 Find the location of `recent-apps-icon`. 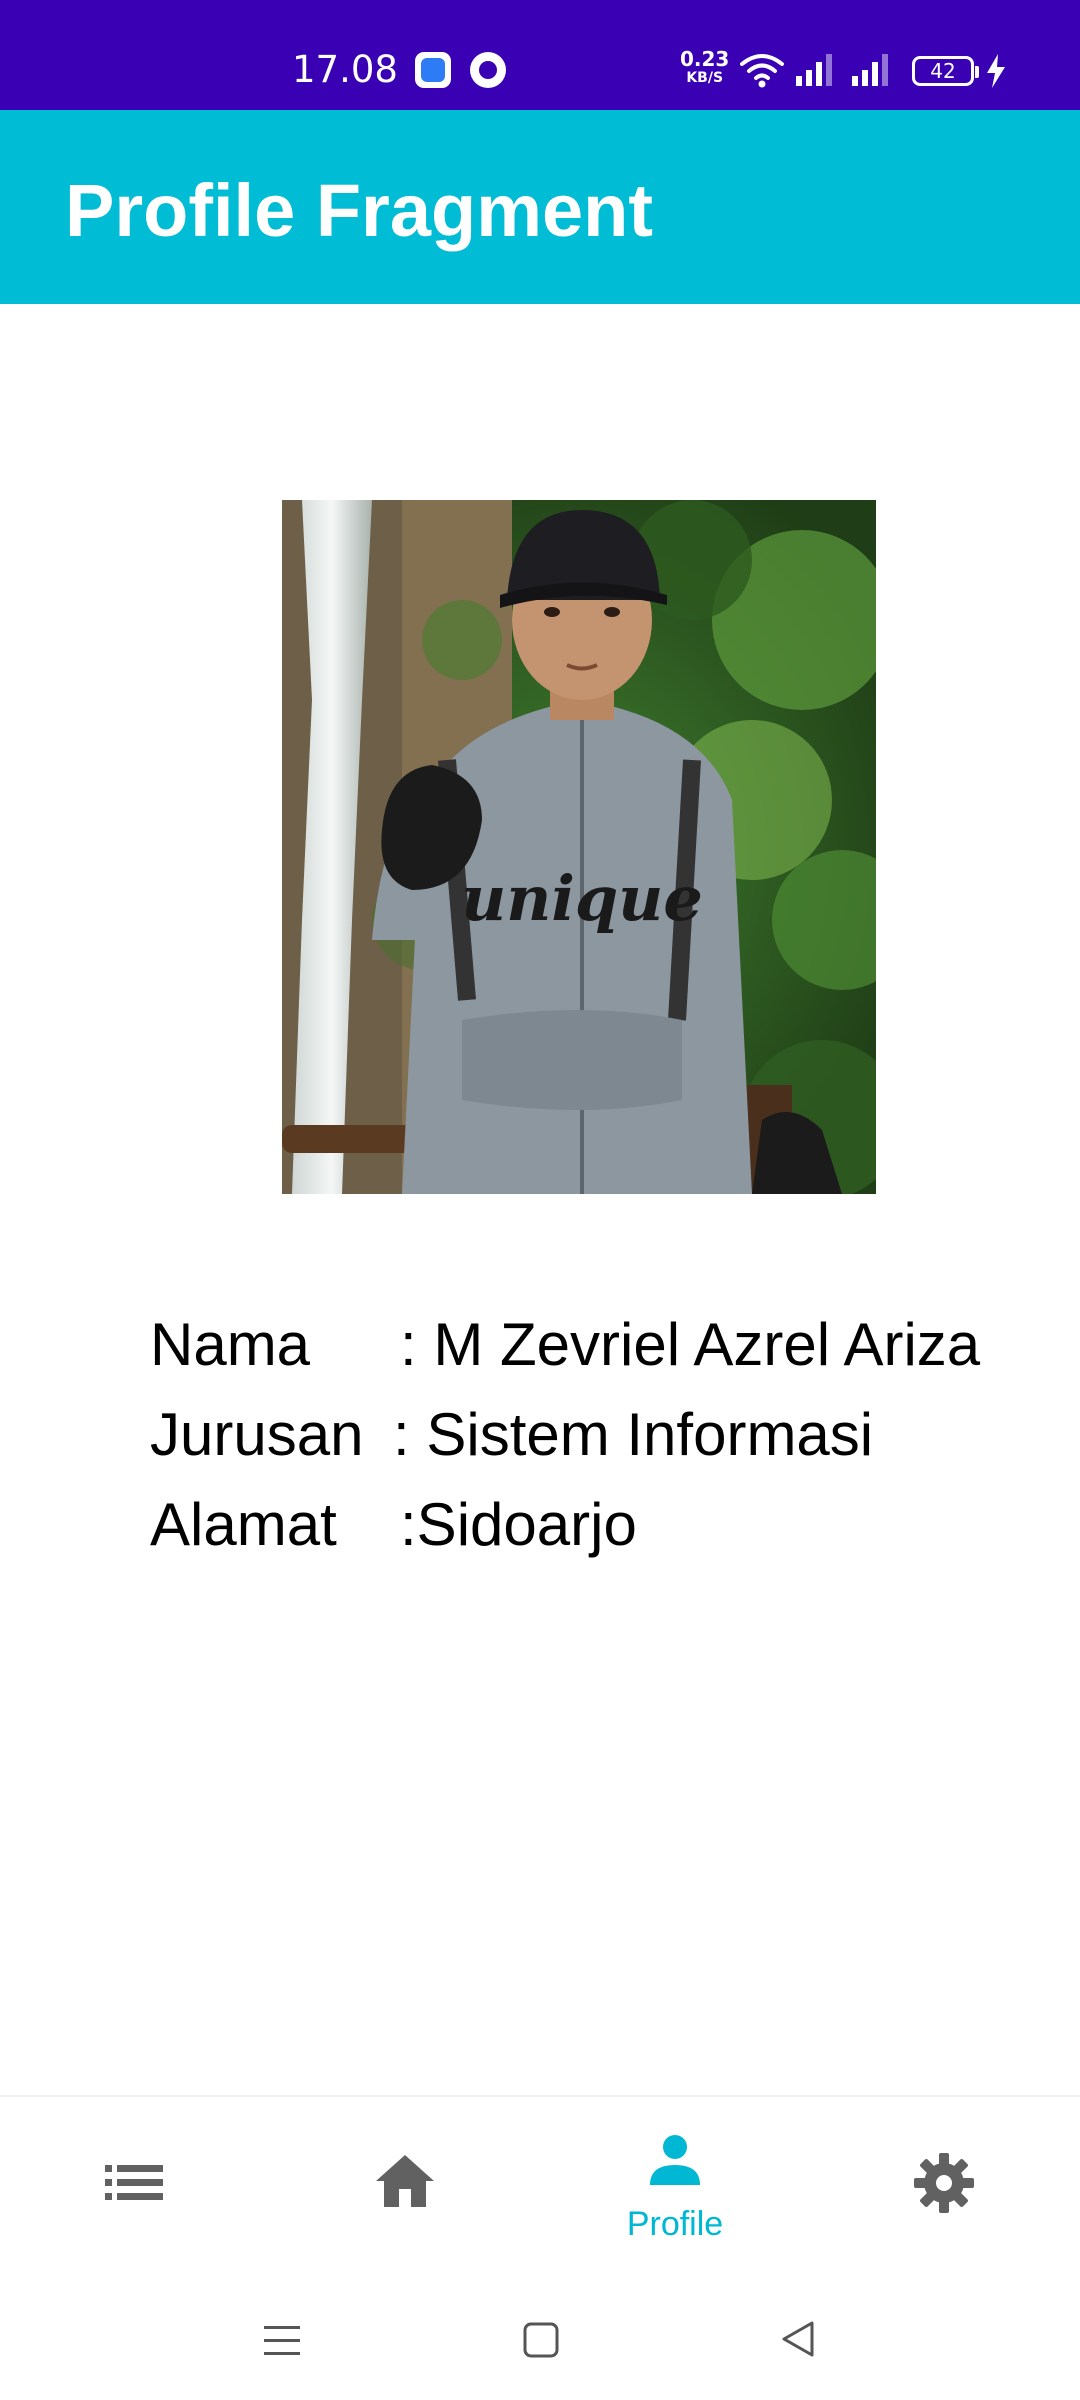

recent-apps-icon is located at coordinates (282, 2341).